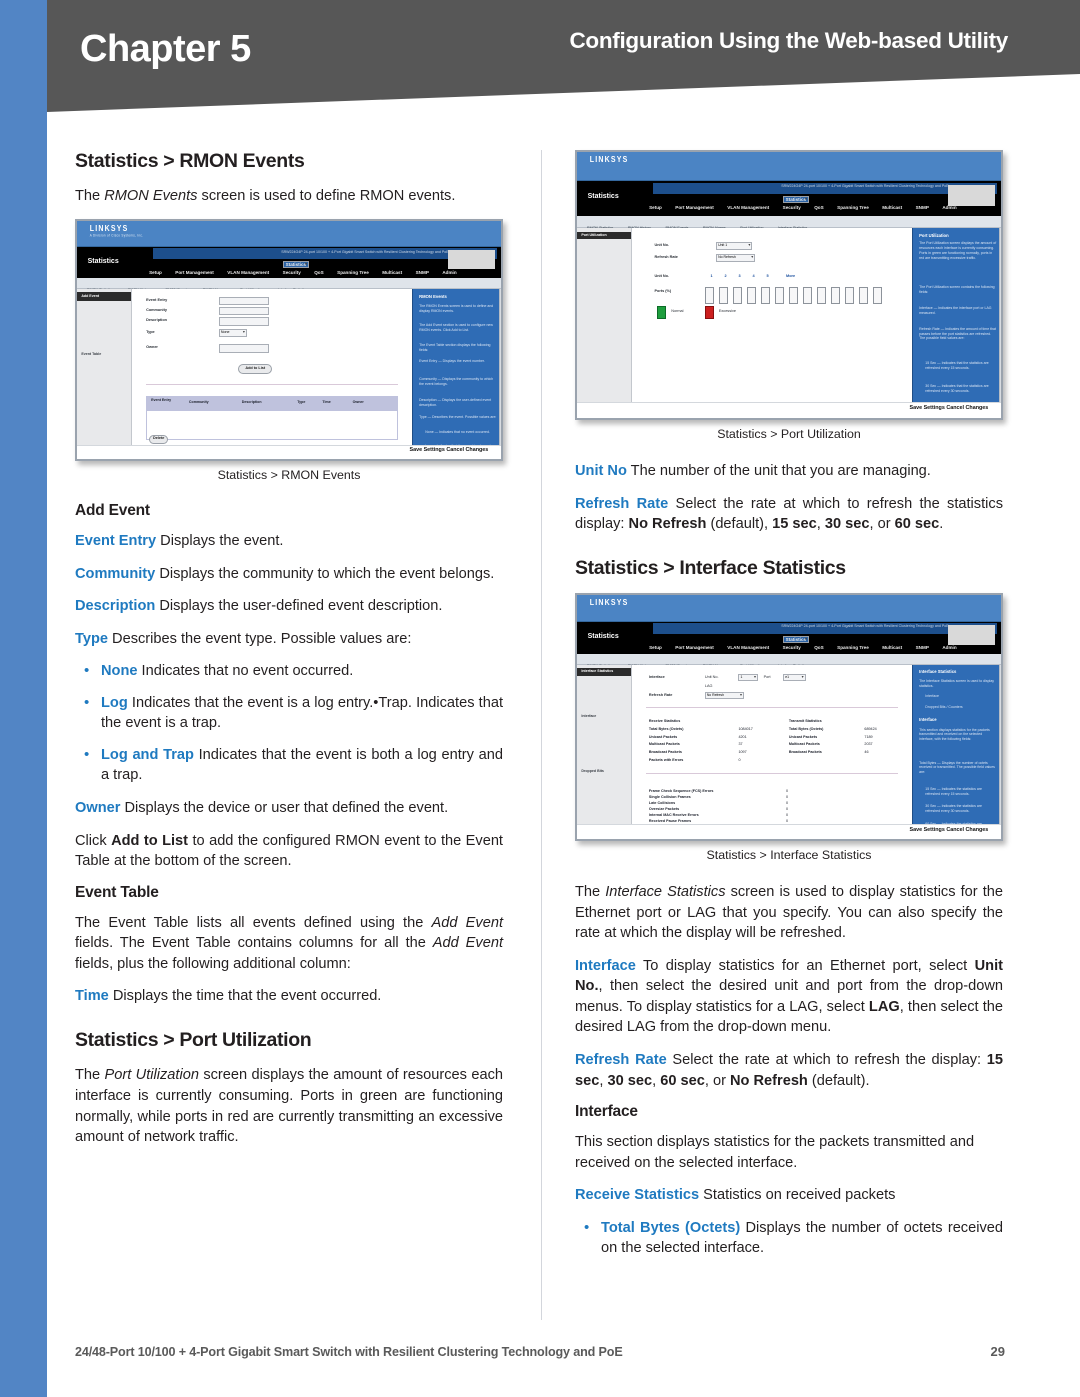 Image resolution: width=1080 pixels, height=1397 pixels. Describe the element at coordinates (105, 374) in the screenshot. I see `shot-sidebar: Add Event Event Table` at that location.